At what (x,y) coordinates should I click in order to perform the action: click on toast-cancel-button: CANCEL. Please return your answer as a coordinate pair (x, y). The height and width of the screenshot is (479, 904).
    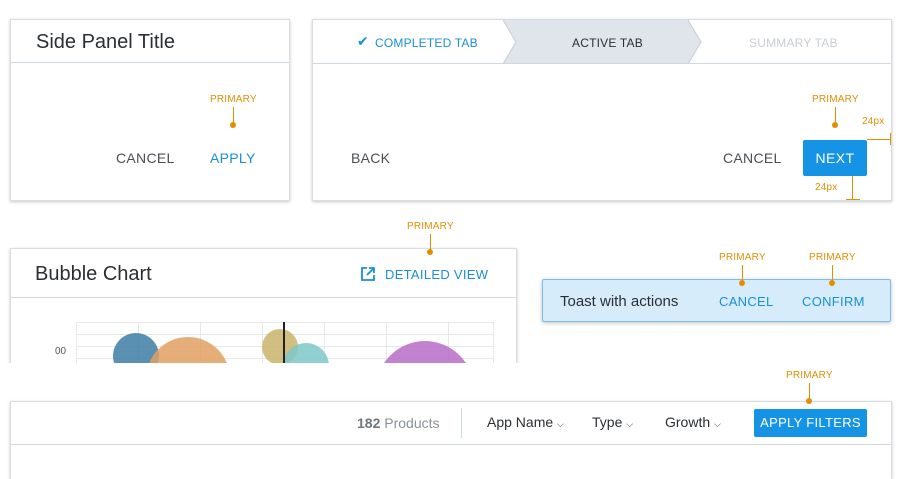
    Looking at the image, I should click on (746, 301).